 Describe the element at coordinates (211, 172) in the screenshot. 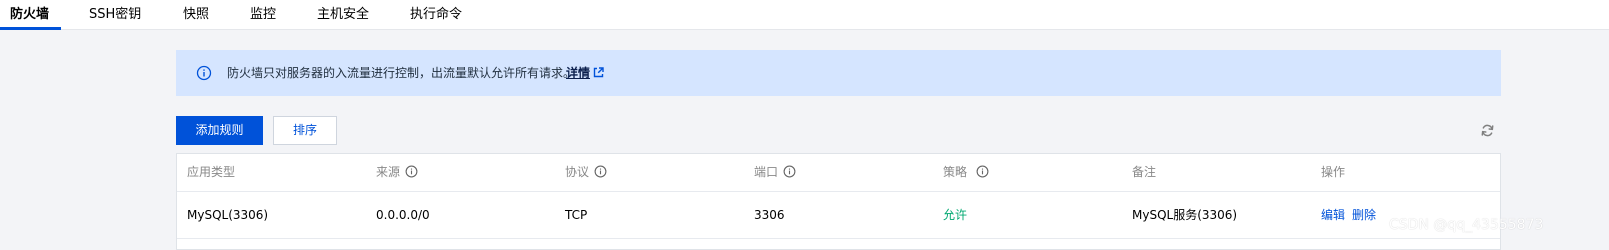

I see `column-header-app-type: 应用类型` at that location.